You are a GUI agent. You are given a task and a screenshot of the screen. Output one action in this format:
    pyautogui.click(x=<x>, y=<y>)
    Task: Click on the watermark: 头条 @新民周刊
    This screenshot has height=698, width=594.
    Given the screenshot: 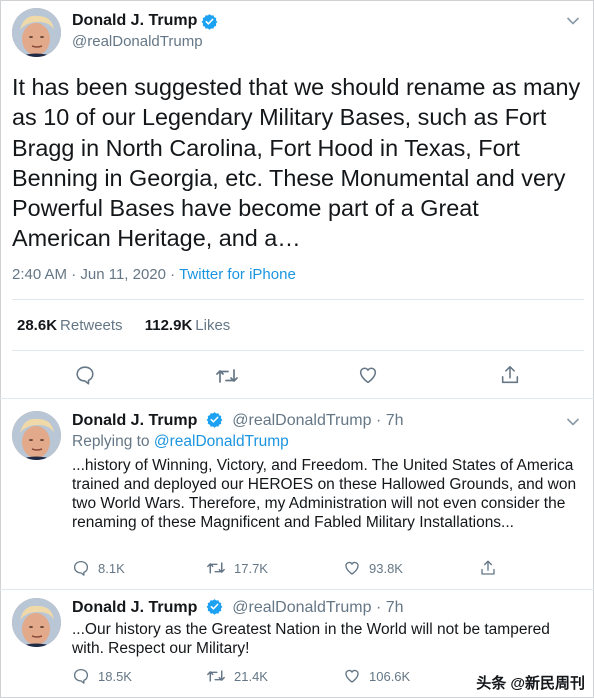 What is the action you would take?
    pyautogui.click(x=530, y=682)
    